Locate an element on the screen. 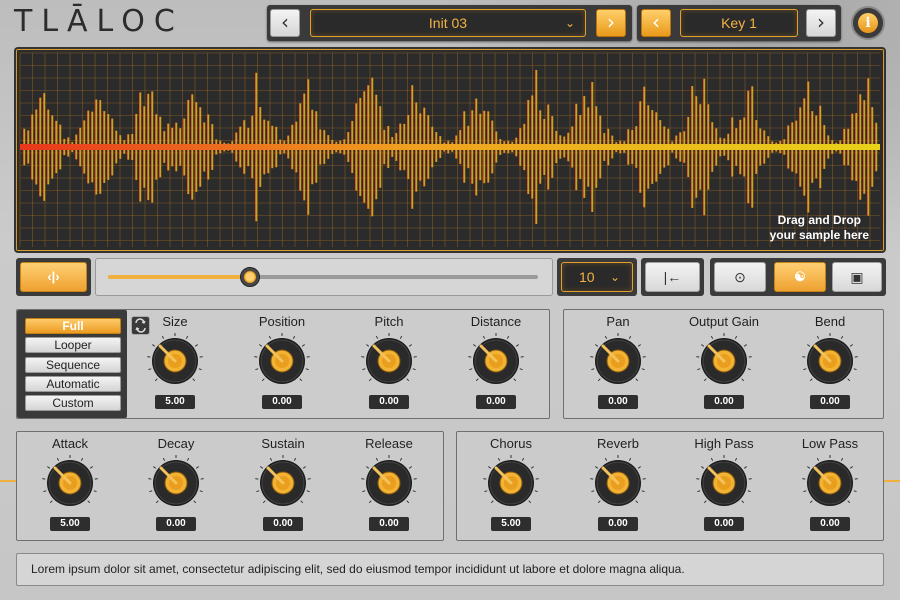 The width and height of the screenshot is (900, 600). preset-dropdown: Init 03 ⌄ is located at coordinates (448, 23).